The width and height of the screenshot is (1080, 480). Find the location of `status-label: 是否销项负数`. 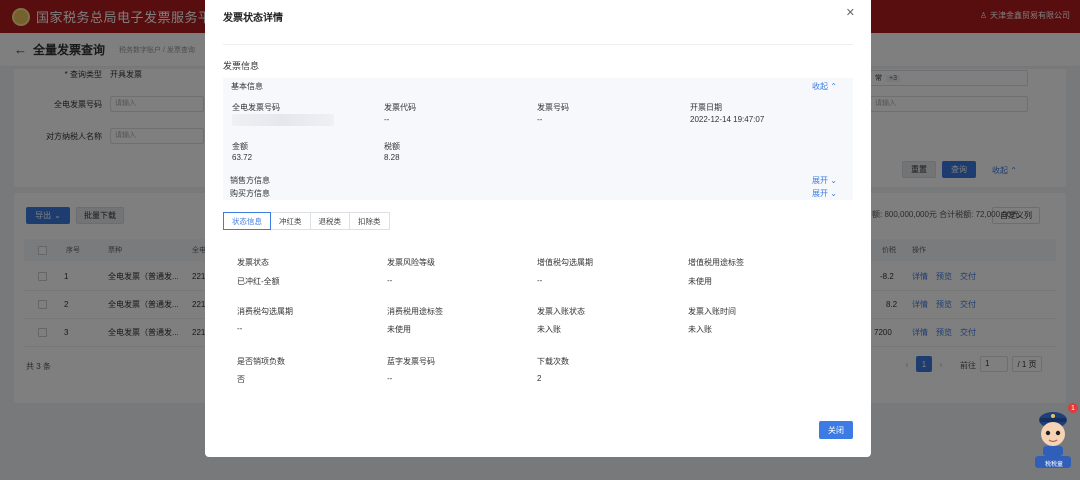

status-label: 是否销项负数 is located at coordinates (261, 361).